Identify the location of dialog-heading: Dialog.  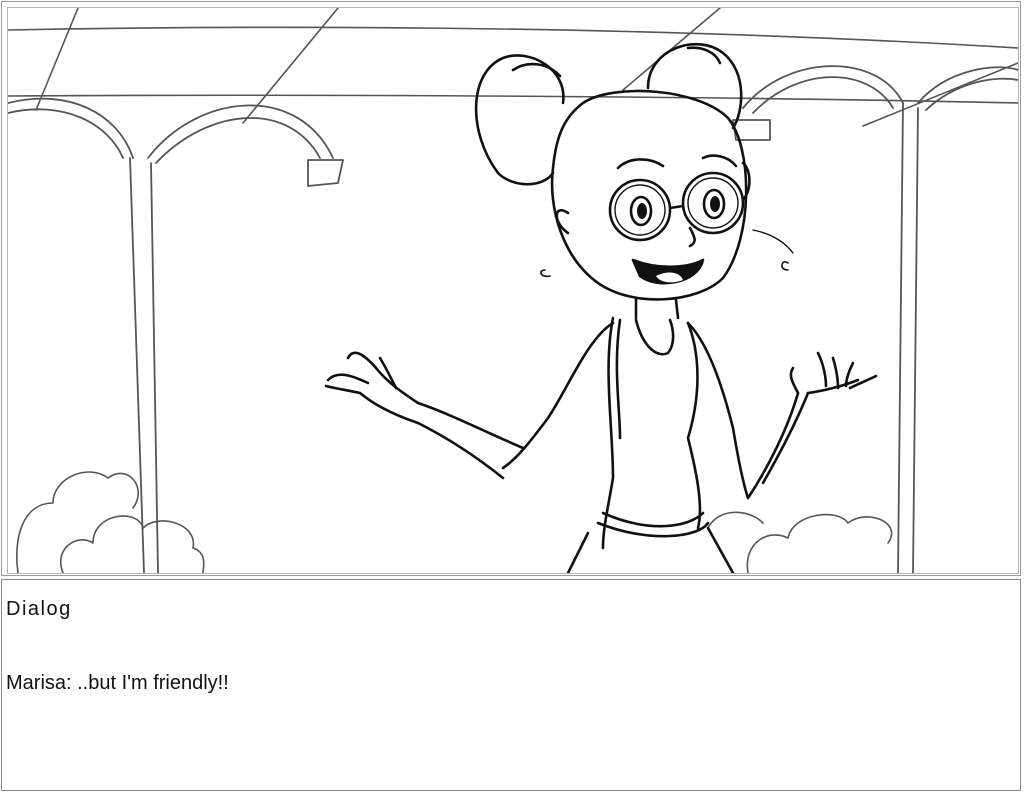
(39, 609).